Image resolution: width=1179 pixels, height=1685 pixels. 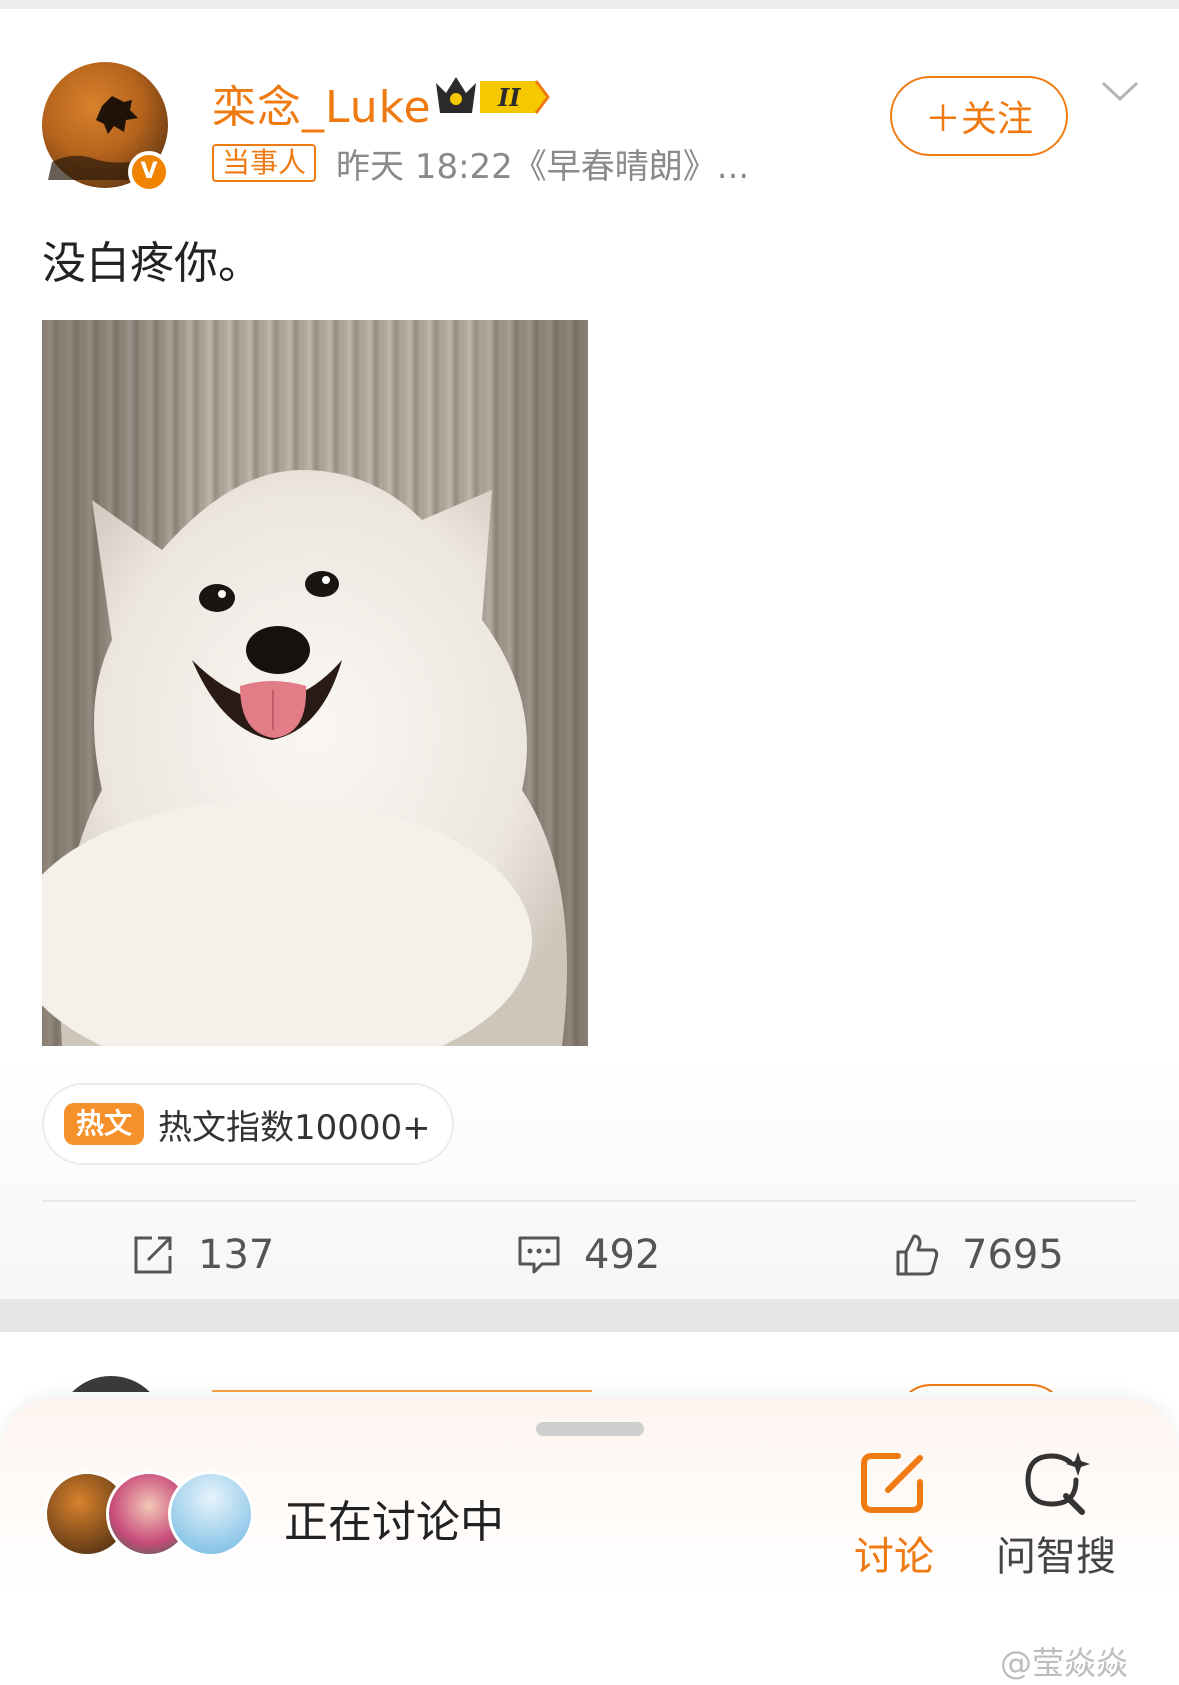 What do you see at coordinates (493, 95) in the screenshot?
I see `crown-level-icon: II` at bounding box center [493, 95].